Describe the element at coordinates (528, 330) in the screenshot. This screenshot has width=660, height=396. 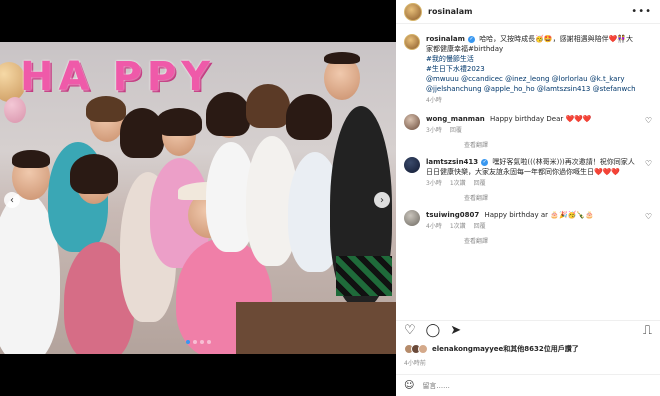
I see `post-actions-bar: ♡ ◯ ➤ ⎍` at that location.